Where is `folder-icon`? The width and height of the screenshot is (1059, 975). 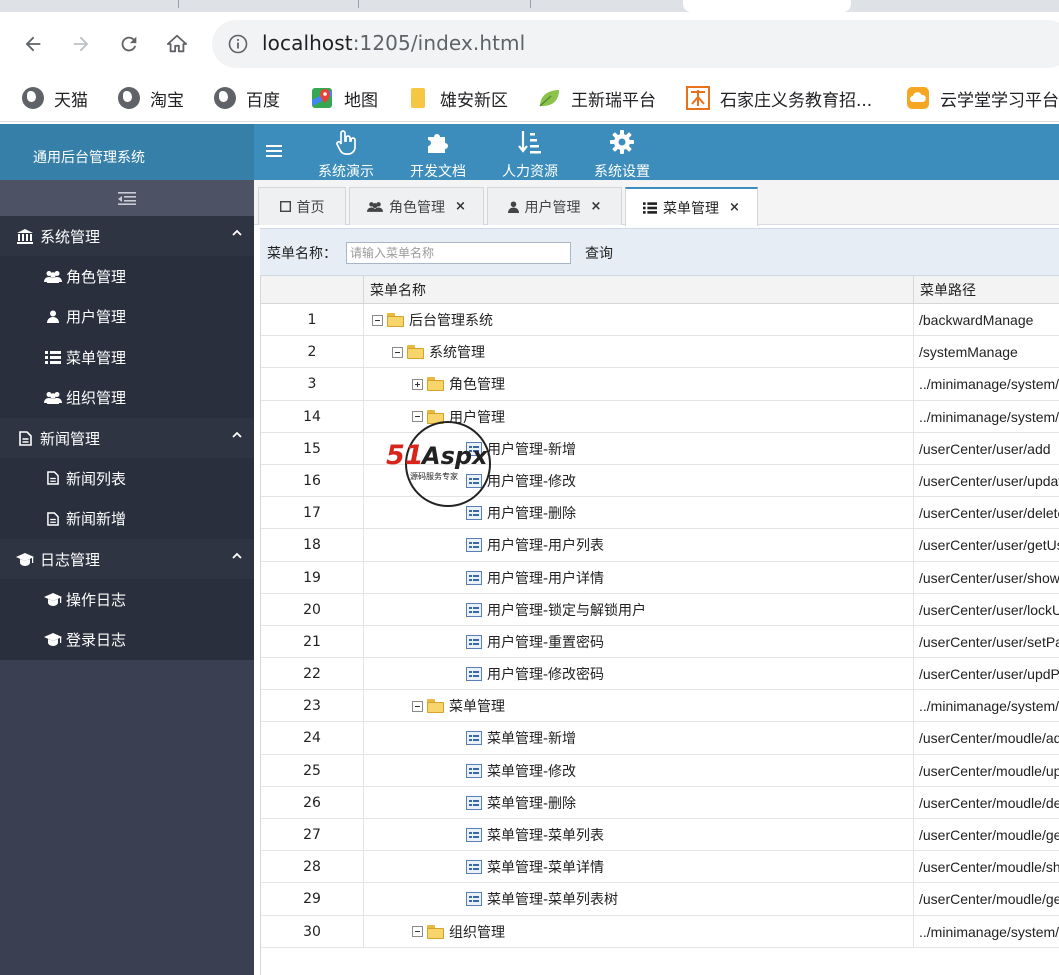
folder-icon is located at coordinates (436, 384).